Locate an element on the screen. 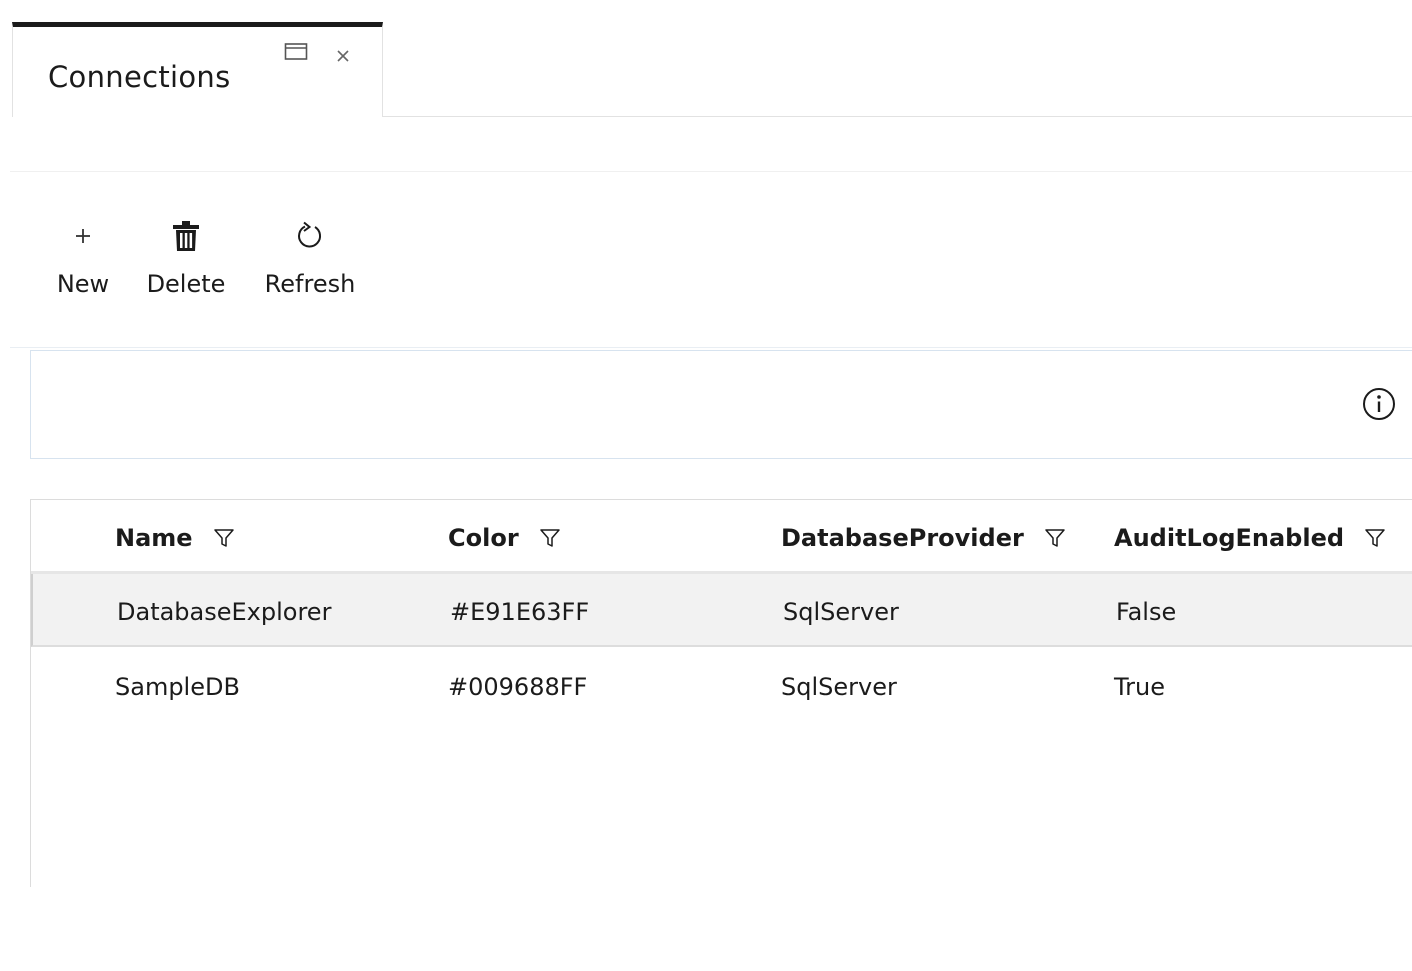 This screenshot has width=1412, height=971. column-header-database-provider: DatabaseProvider is located at coordinates (923, 538).